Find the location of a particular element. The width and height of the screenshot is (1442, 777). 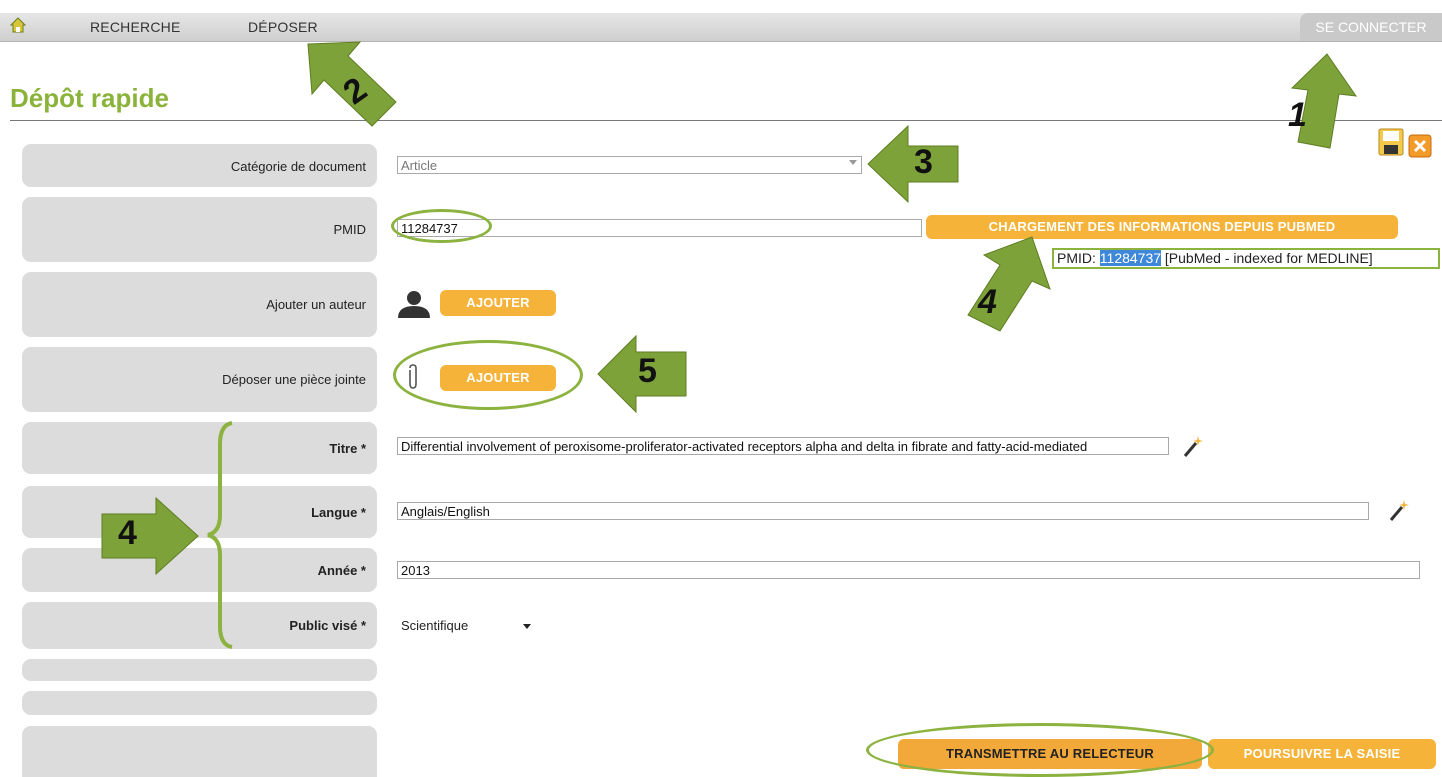

user-icon is located at coordinates (414, 304).